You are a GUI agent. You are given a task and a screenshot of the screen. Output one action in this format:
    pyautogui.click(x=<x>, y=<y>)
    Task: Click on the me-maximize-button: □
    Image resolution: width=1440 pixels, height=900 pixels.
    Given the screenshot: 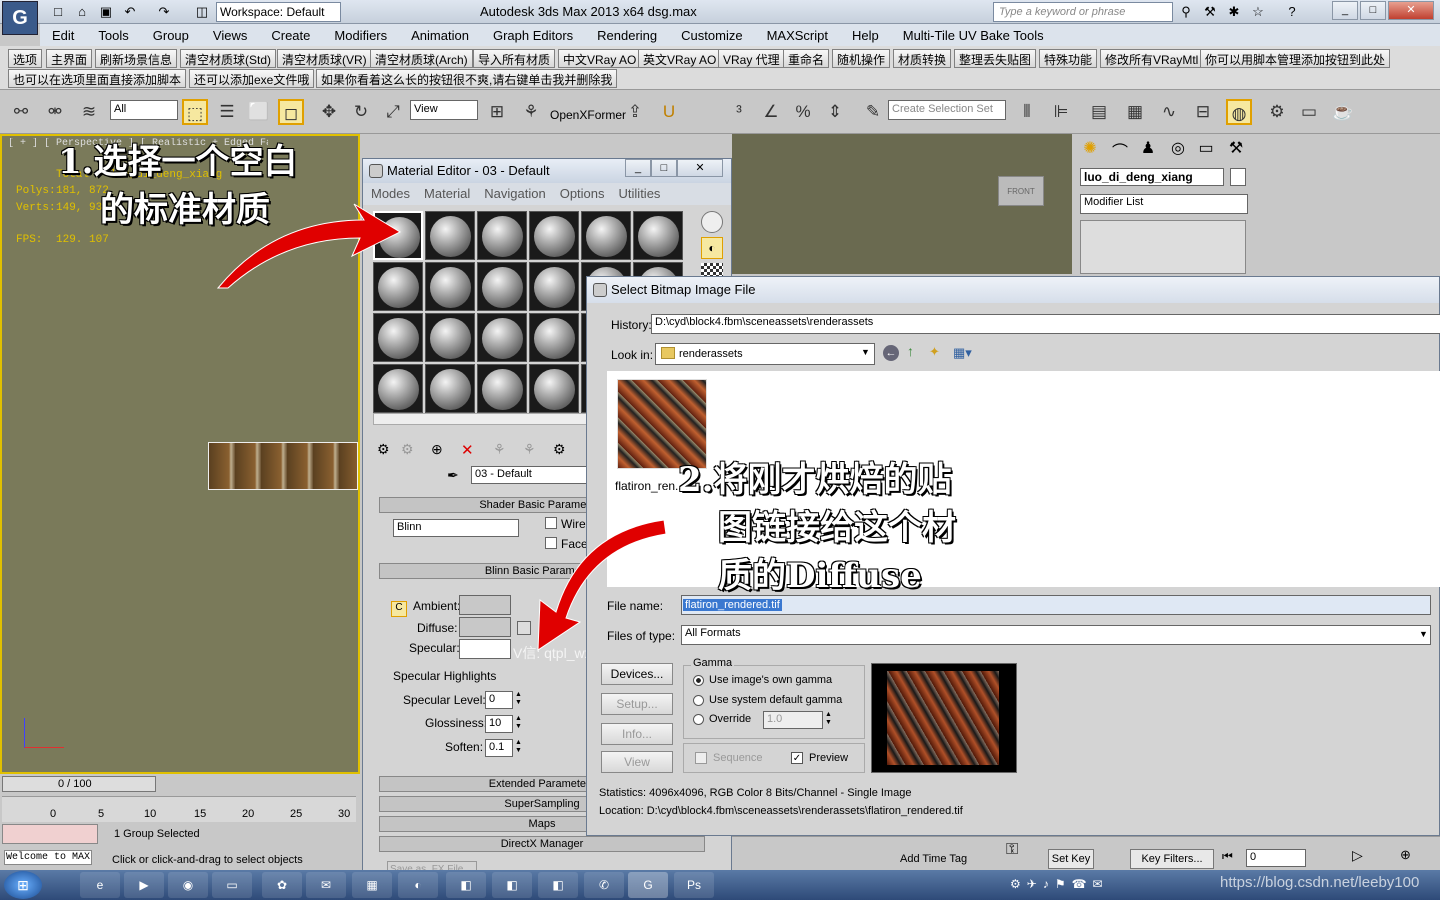 What is the action you would take?
    pyautogui.click(x=664, y=168)
    